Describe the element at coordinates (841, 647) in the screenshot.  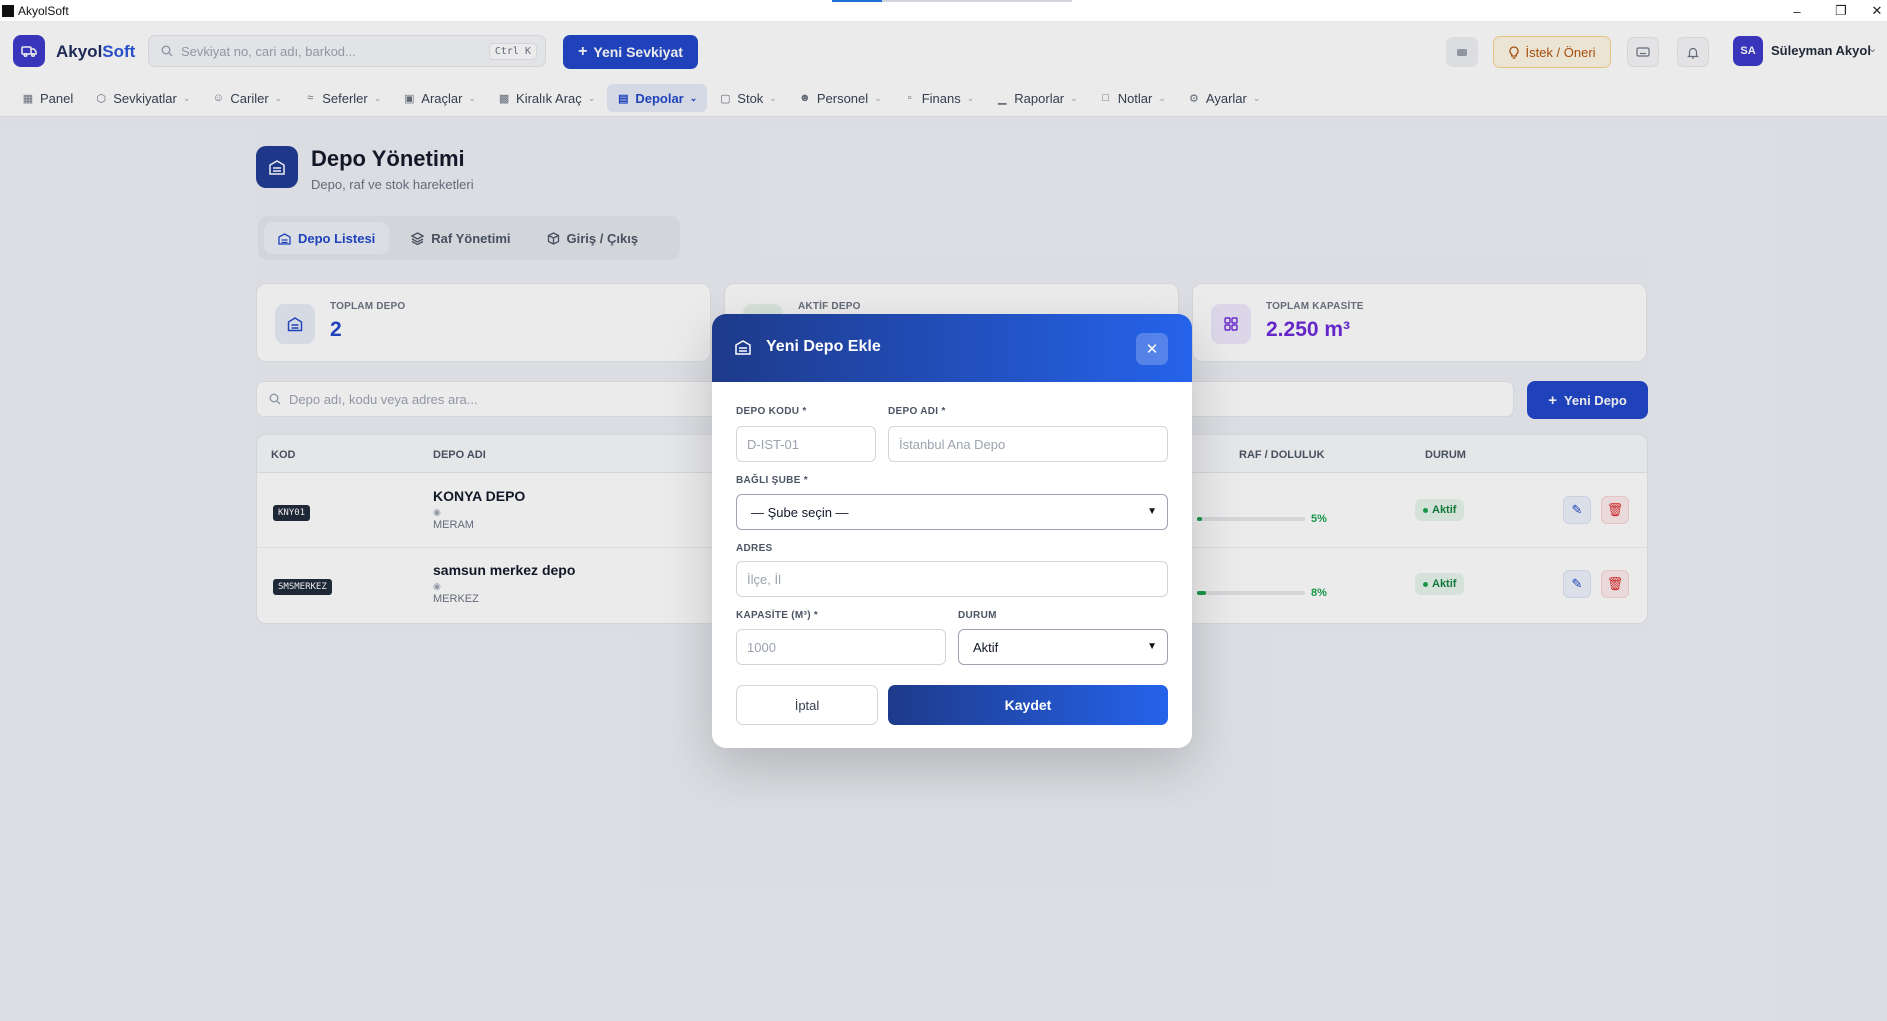
I see `capacity-input: 1000` at that location.